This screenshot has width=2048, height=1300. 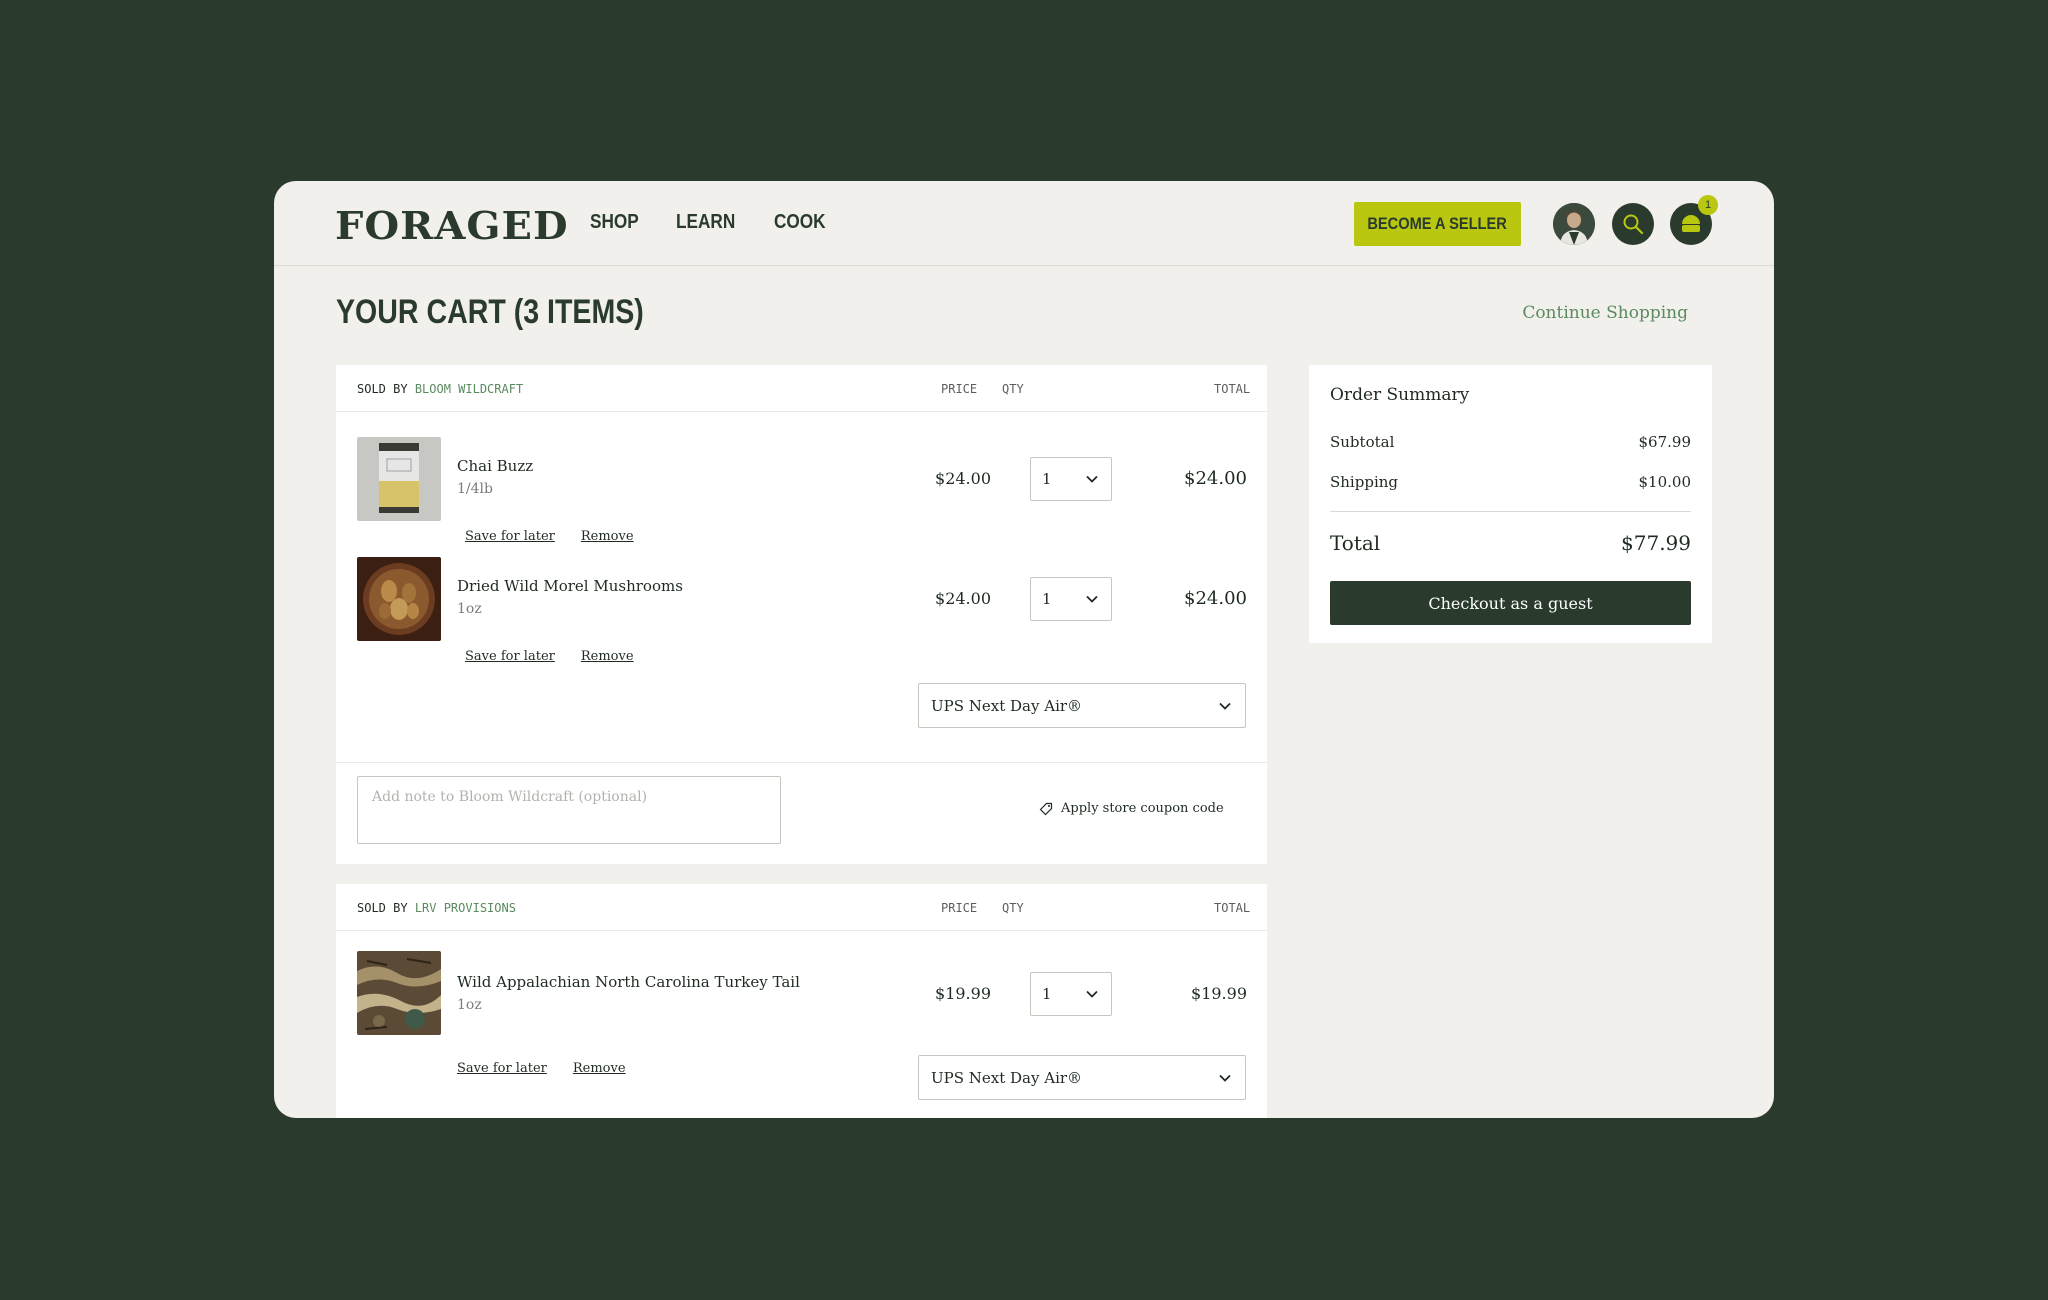 I want to click on apply-coupon-link: Apply store coupon code, so click(x=1131, y=808).